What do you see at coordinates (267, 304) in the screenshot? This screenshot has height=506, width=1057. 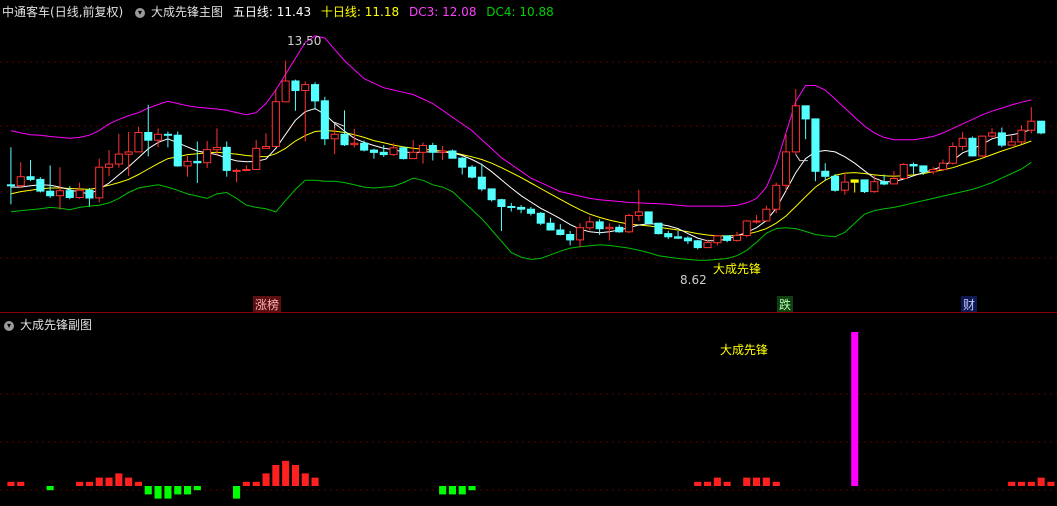 I see `event-tag-zhangbang: 涨榜` at bounding box center [267, 304].